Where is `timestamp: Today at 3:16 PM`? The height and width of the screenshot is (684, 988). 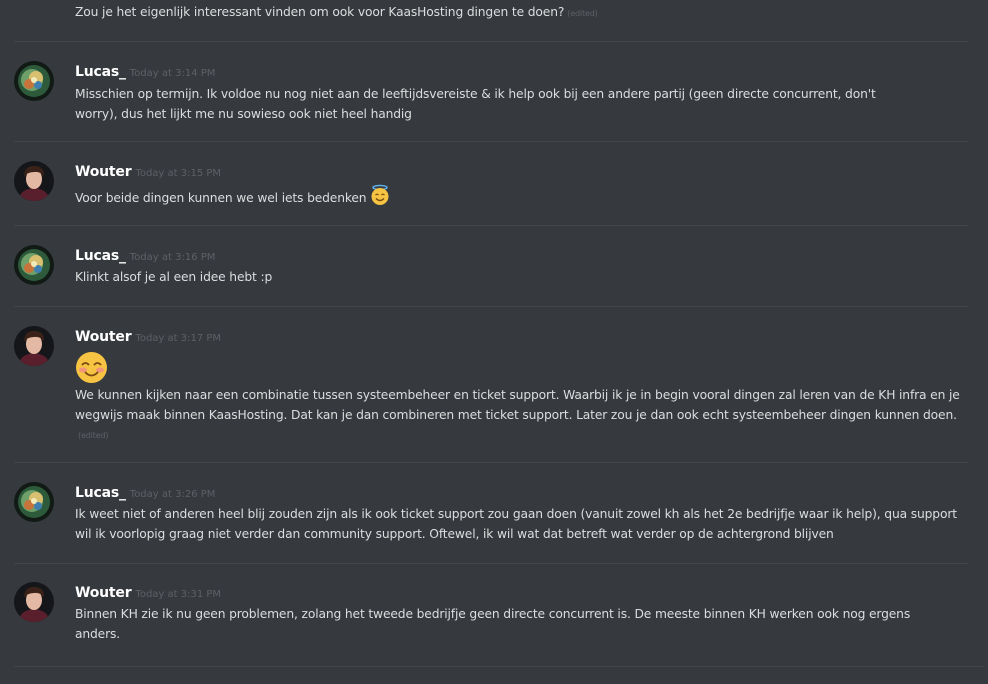 timestamp: Today at 3:16 PM is located at coordinates (172, 257).